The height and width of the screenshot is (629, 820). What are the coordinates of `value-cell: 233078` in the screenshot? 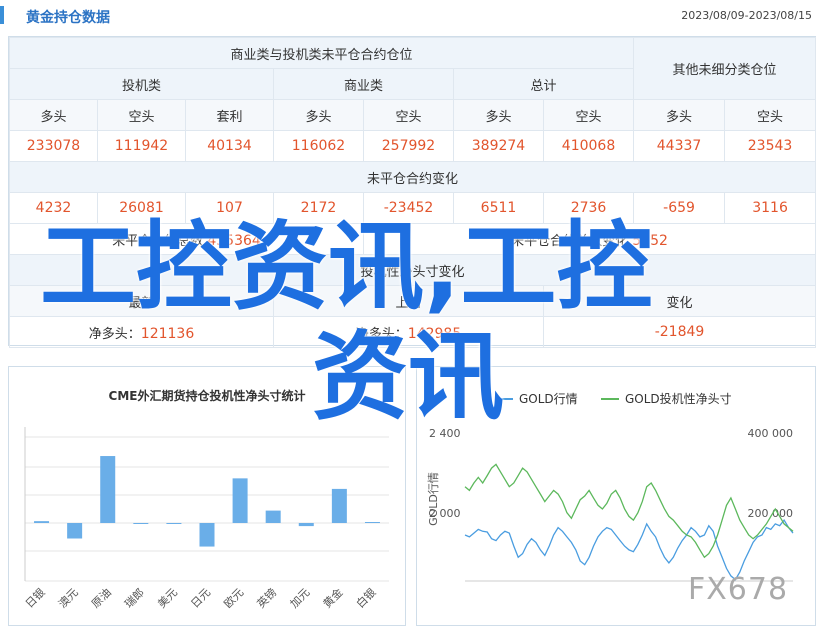 It's located at (53, 146).